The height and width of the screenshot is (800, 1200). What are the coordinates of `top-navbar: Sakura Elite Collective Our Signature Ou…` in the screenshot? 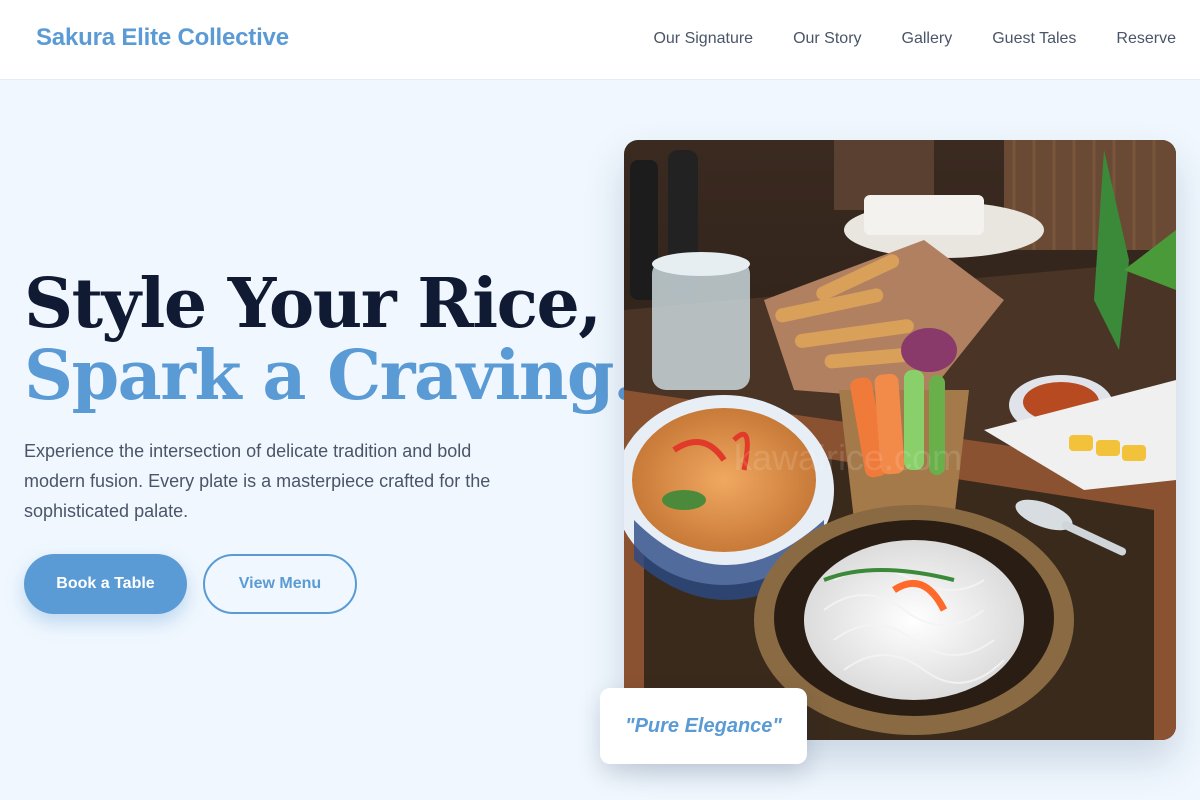 It's located at (600, 40).